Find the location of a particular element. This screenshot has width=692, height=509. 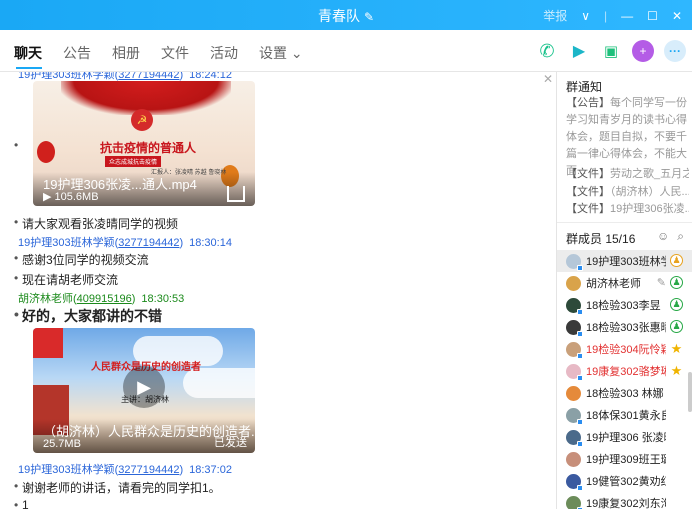

edit-icon: ✎ is located at coordinates (661, 282).